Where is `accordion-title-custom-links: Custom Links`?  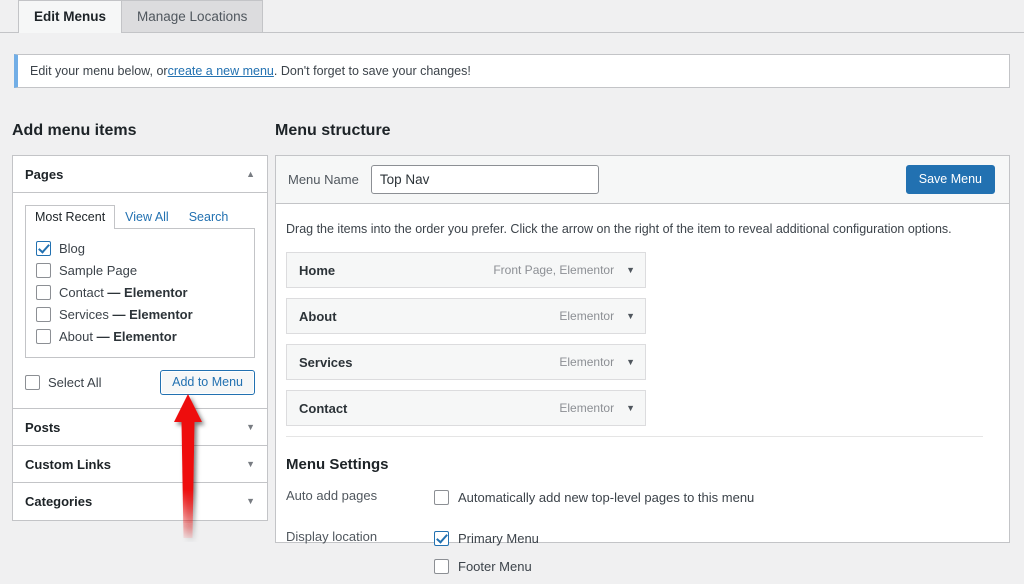
accordion-title-custom-links: Custom Links is located at coordinates (68, 464).